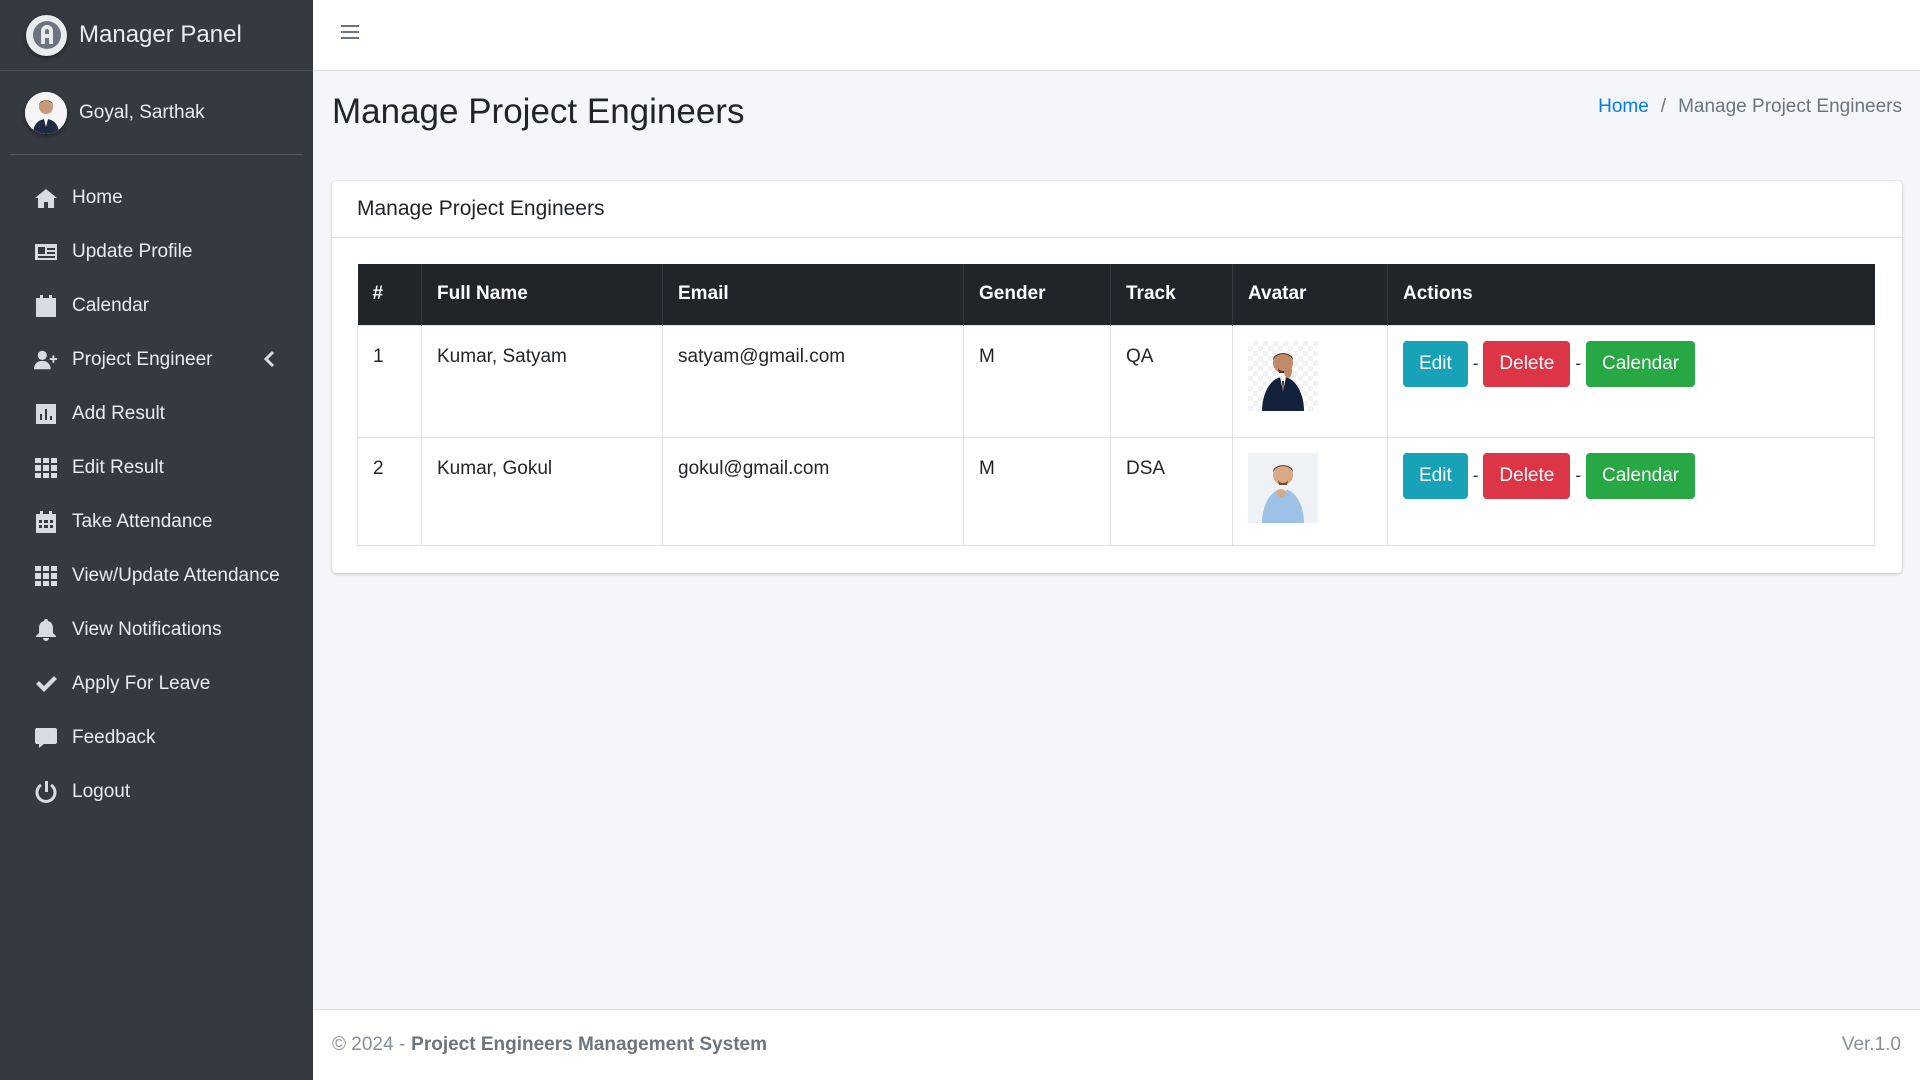 The height and width of the screenshot is (1080, 1920). Describe the element at coordinates (1171, 294) in the screenshot. I see `column-header-track: Track` at that location.